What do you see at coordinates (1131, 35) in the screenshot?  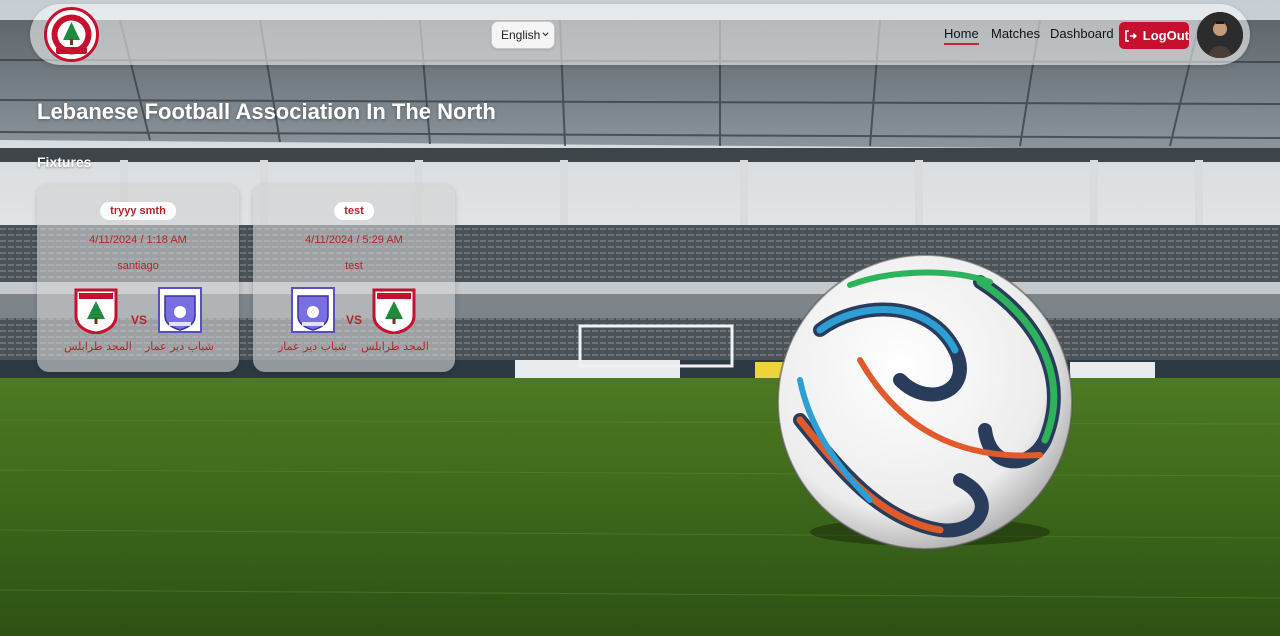 I see `logout-icon` at bounding box center [1131, 35].